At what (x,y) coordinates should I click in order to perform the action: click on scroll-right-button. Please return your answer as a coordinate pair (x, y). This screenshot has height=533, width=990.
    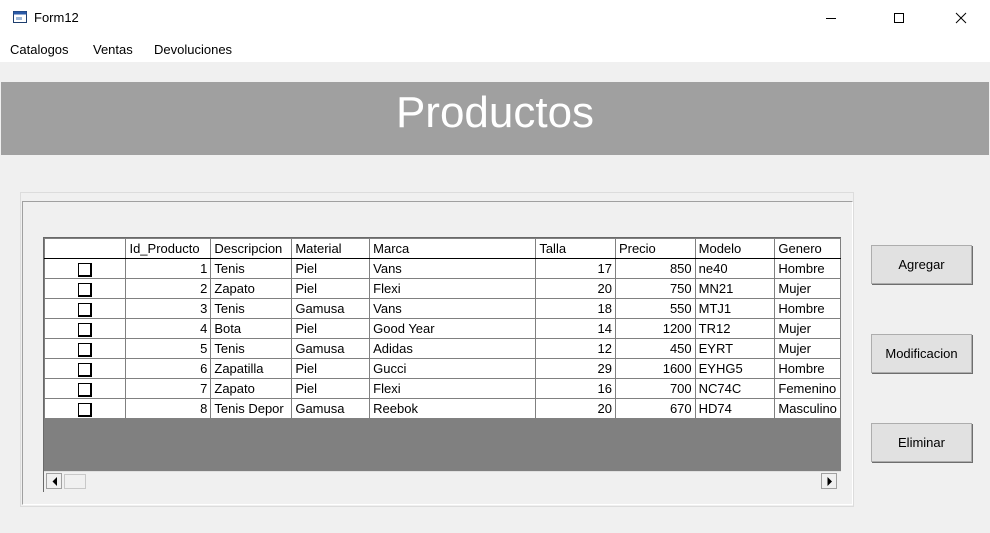
    Looking at the image, I should click on (829, 481).